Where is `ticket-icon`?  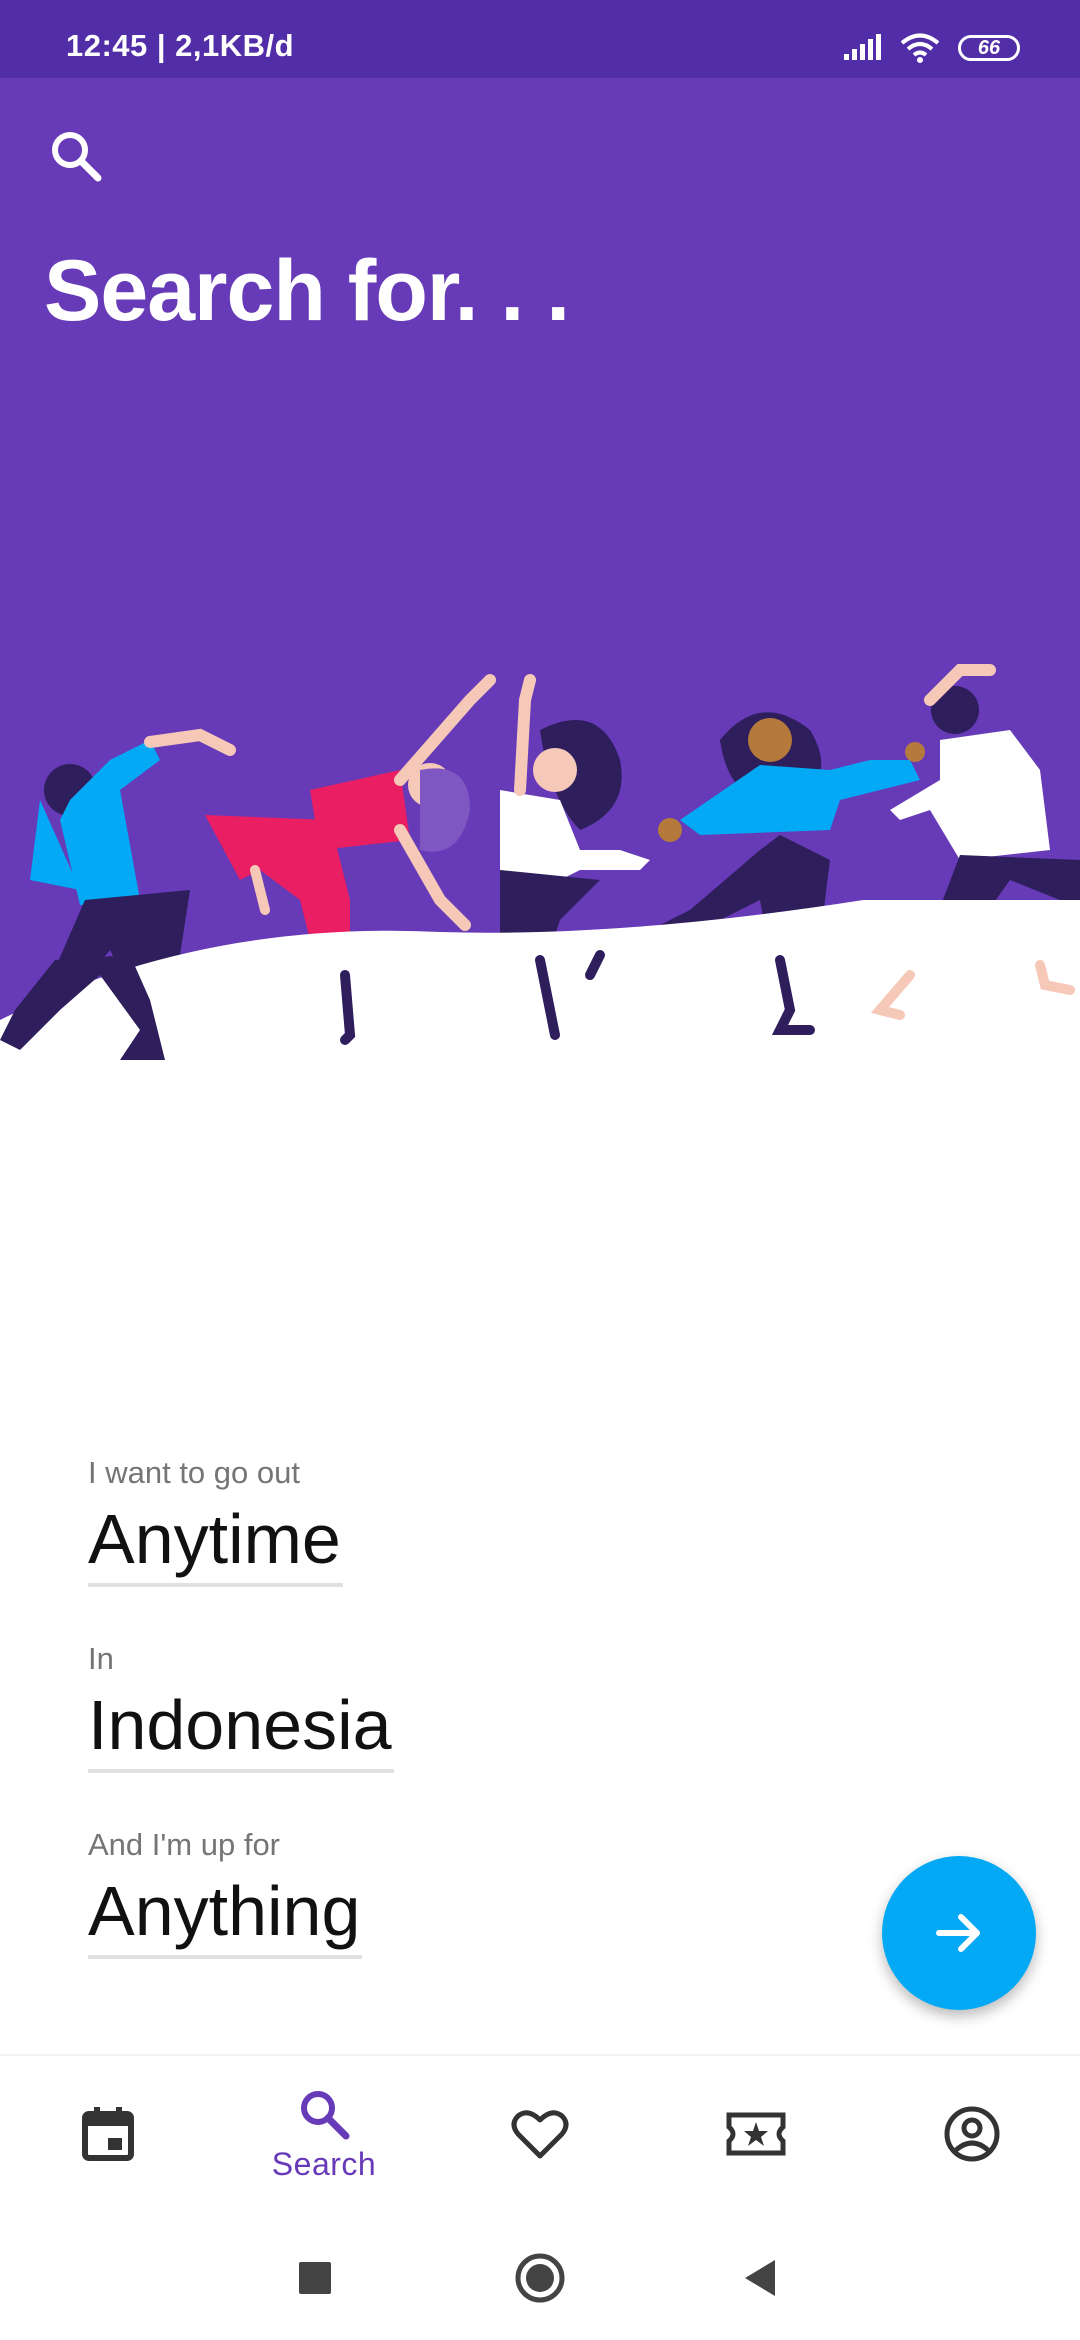 ticket-icon is located at coordinates (756, 2134).